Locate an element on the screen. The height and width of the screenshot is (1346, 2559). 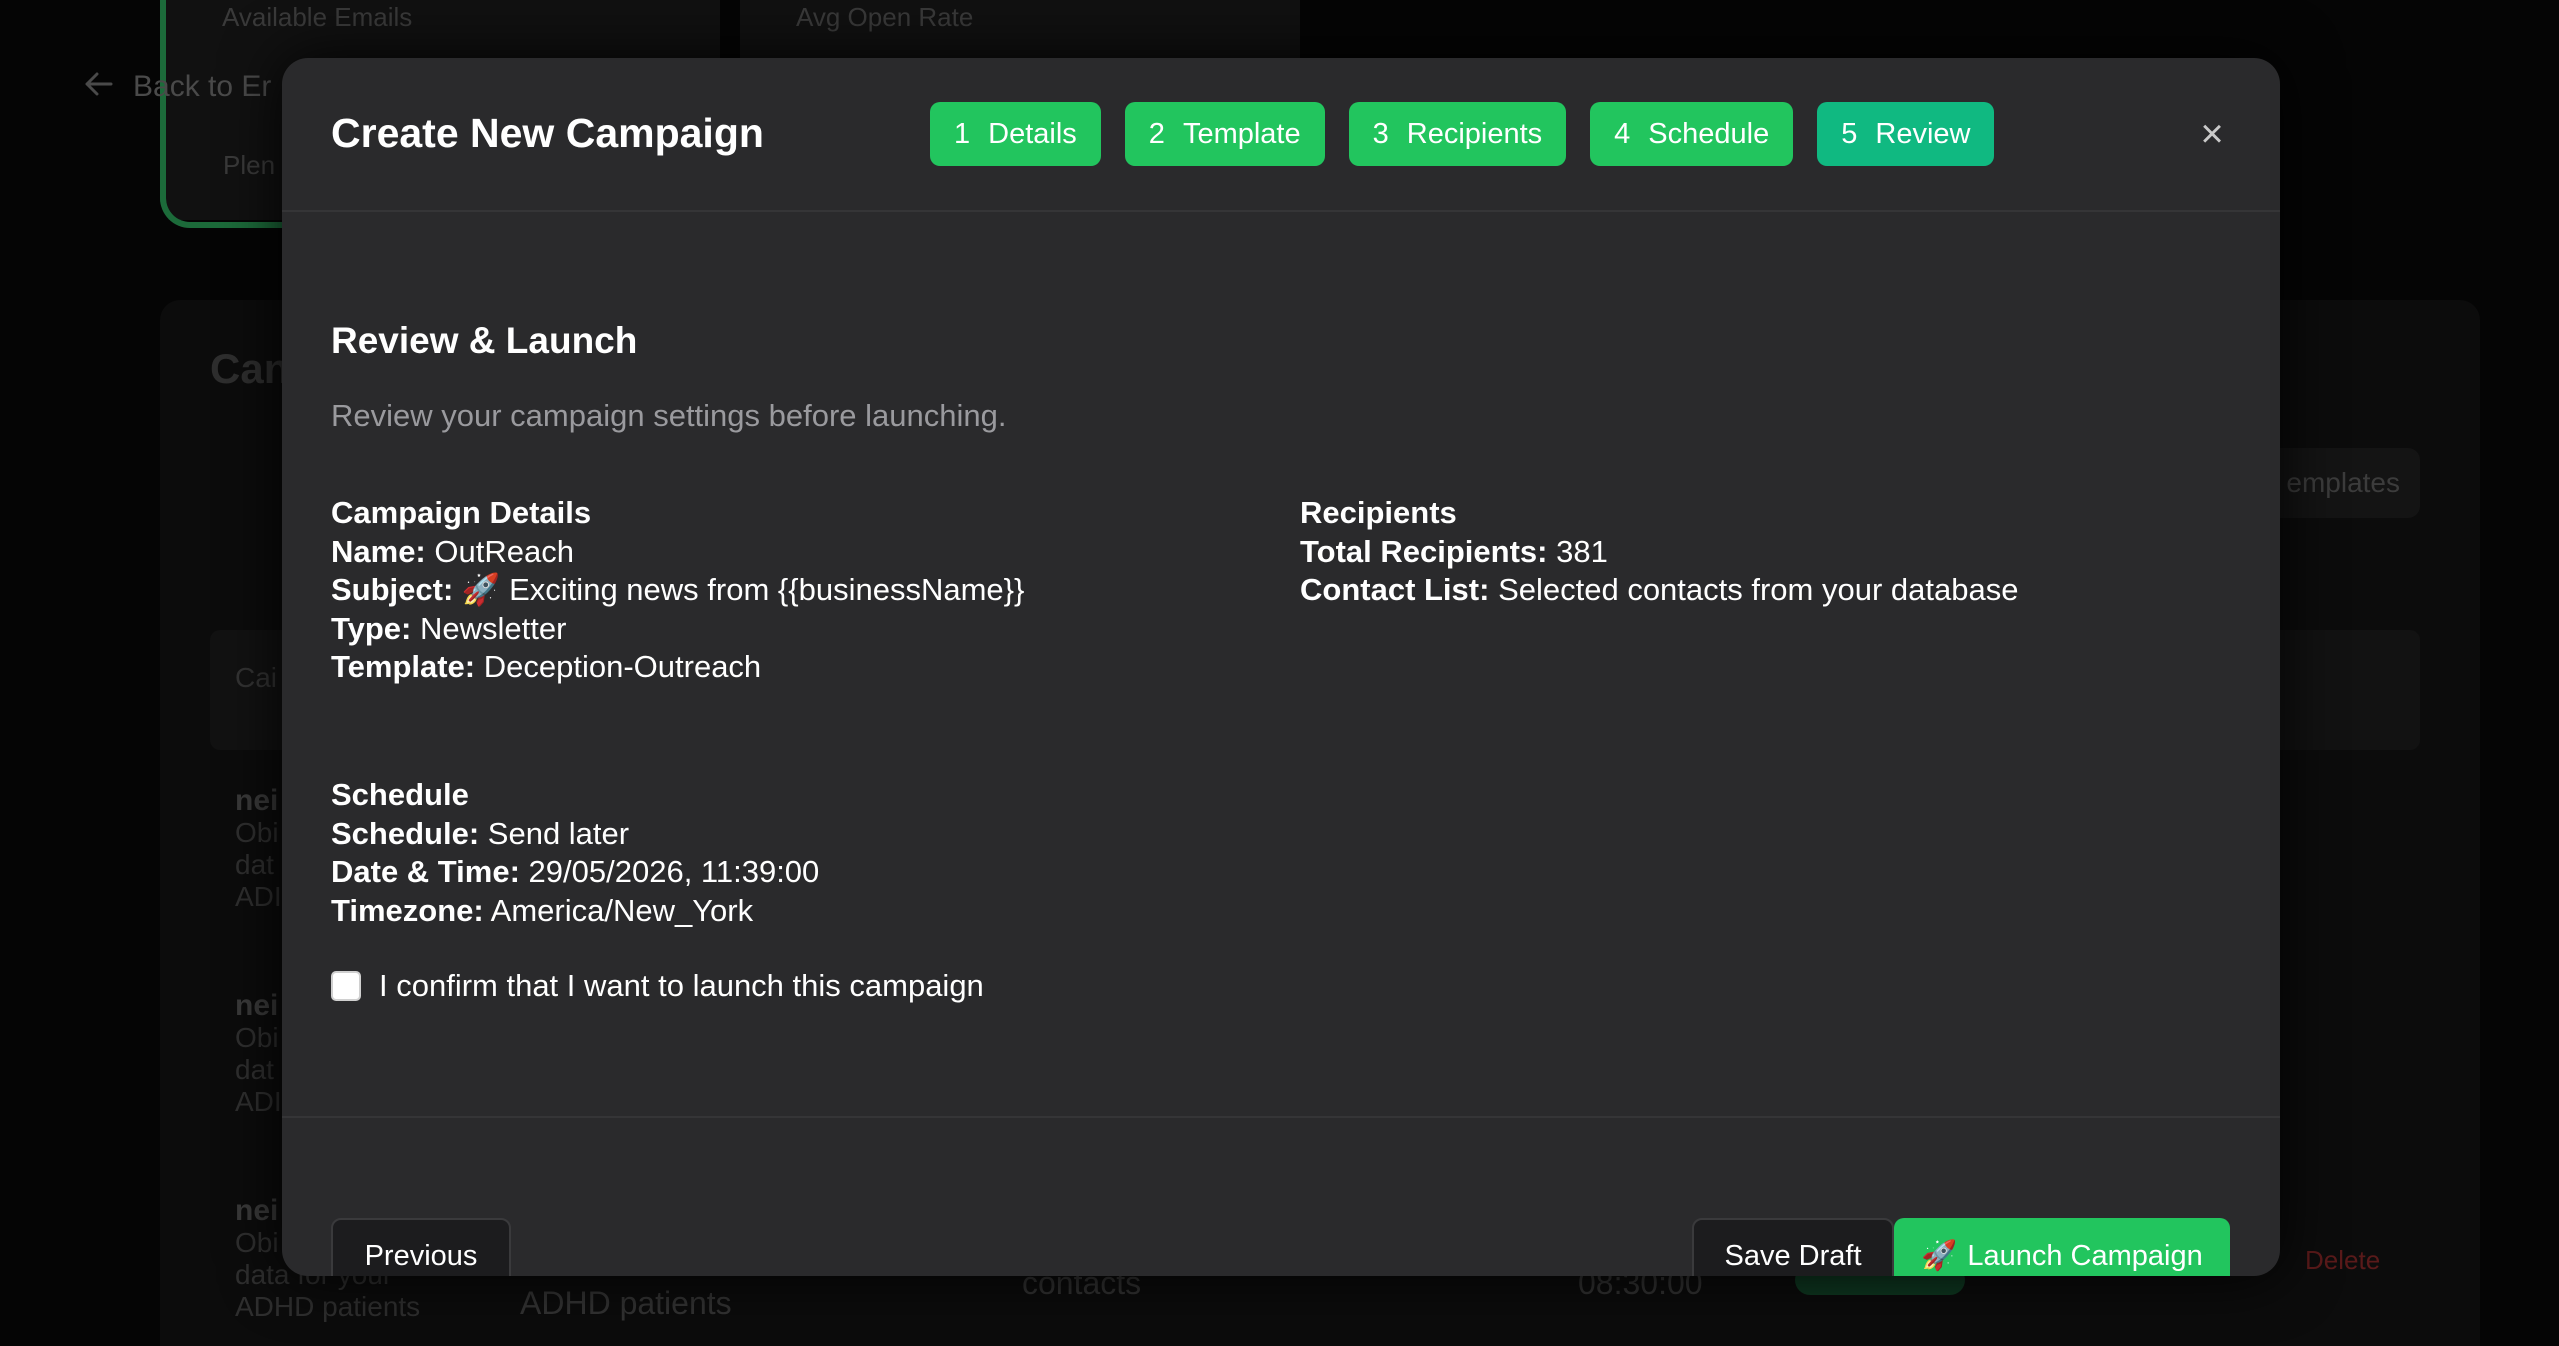
step-recipients: 3 Recipients is located at coordinates (1457, 134).